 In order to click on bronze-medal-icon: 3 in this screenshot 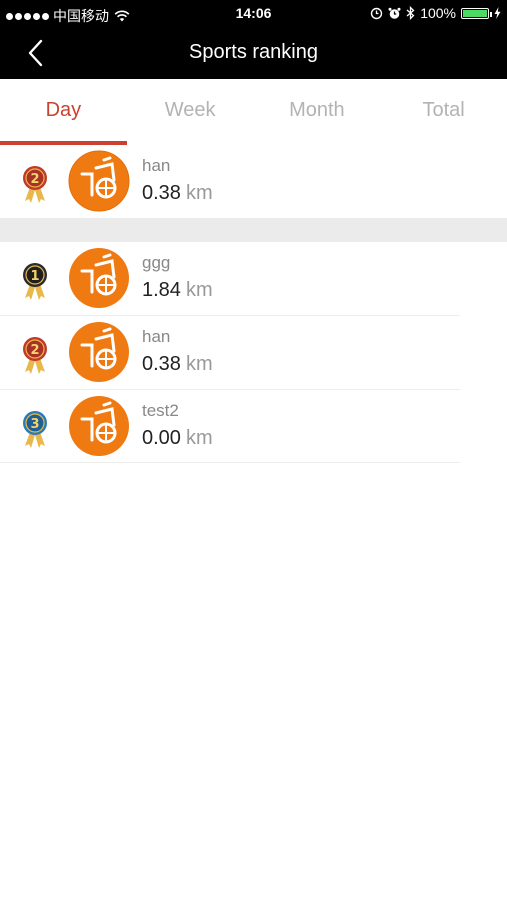, I will do `click(35, 429)`.